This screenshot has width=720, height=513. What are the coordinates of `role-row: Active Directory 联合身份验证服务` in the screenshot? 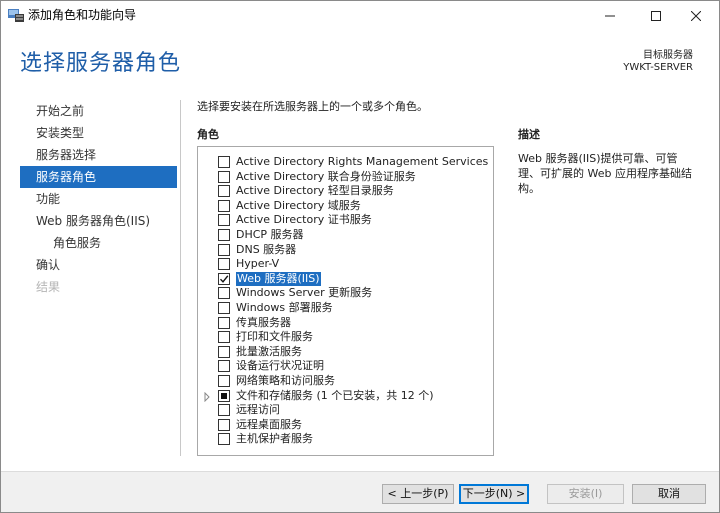 It's located at (345, 177).